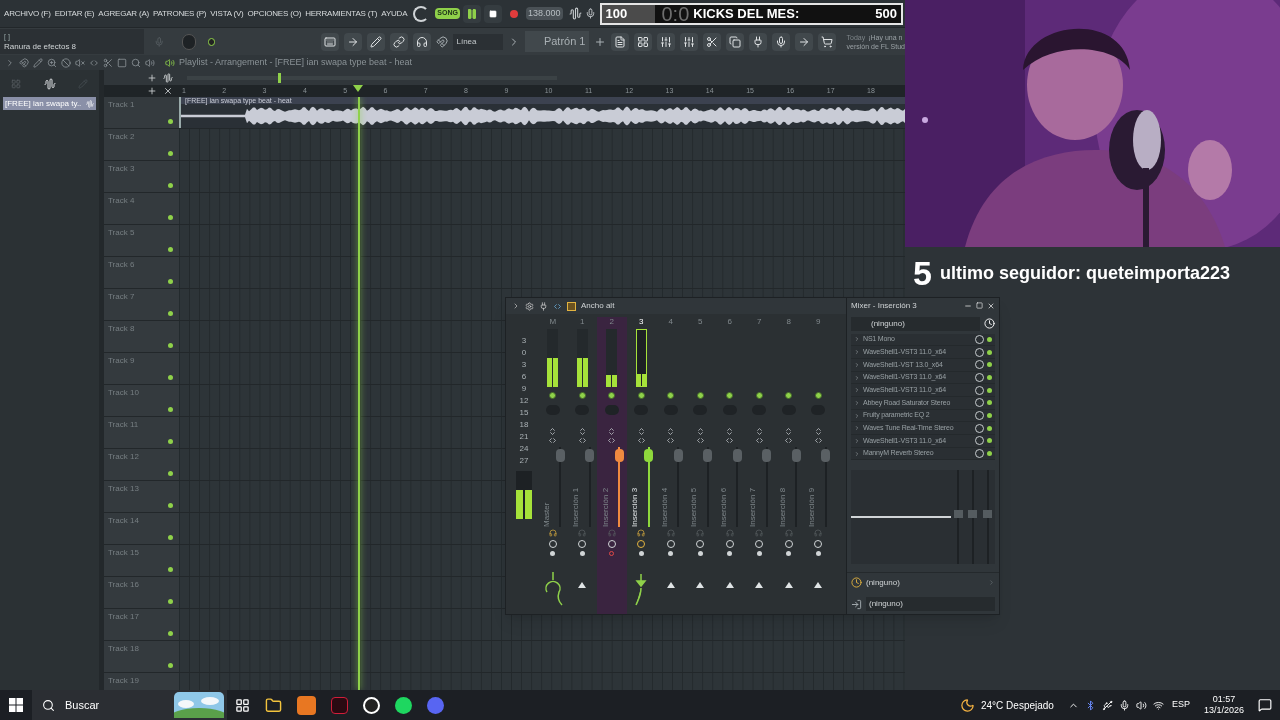  What do you see at coordinates (442, 41) in the screenshot?
I see `magnet-icon` at bounding box center [442, 41].